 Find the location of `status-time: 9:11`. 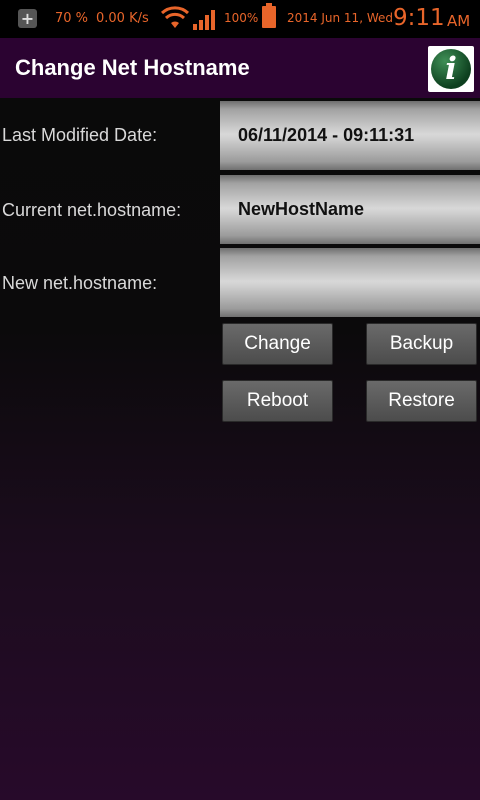

status-time: 9:11 is located at coordinates (419, 18).